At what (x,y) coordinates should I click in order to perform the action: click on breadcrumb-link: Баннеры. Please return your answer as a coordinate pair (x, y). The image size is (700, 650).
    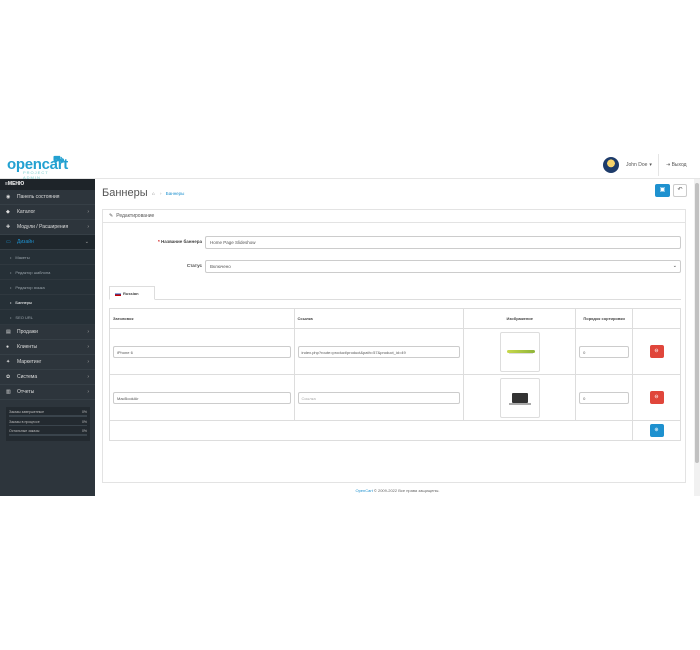
    Looking at the image, I should click on (175, 193).